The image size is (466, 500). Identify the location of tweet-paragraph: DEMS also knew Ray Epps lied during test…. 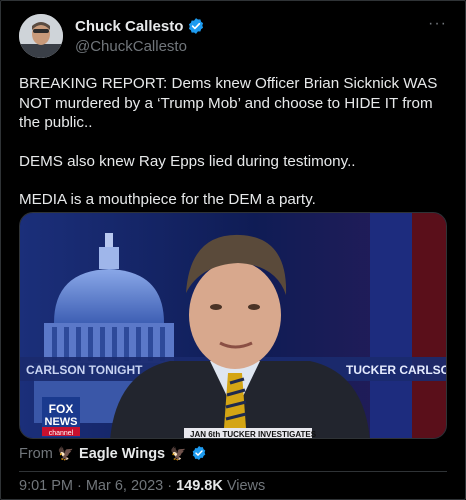
(187, 161).